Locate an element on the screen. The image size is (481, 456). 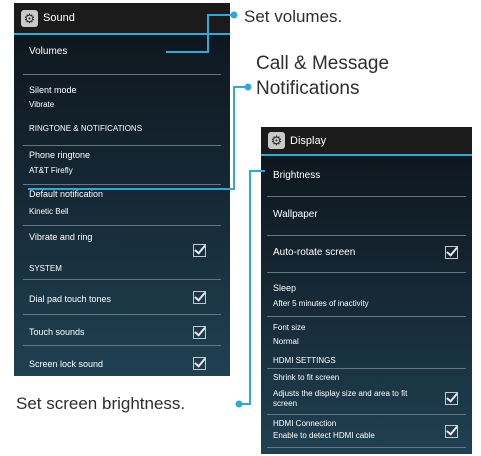
set-brightness-callout: Set screen brightness. is located at coordinates (101, 403).